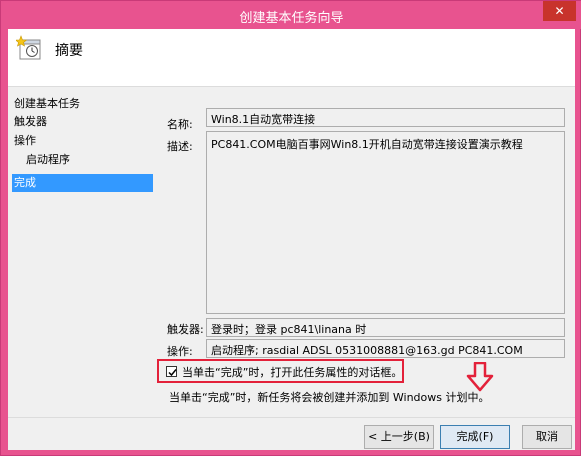 The image size is (581, 456). What do you see at coordinates (180, 146) in the screenshot?
I see `description-label: 描述:` at bounding box center [180, 146].